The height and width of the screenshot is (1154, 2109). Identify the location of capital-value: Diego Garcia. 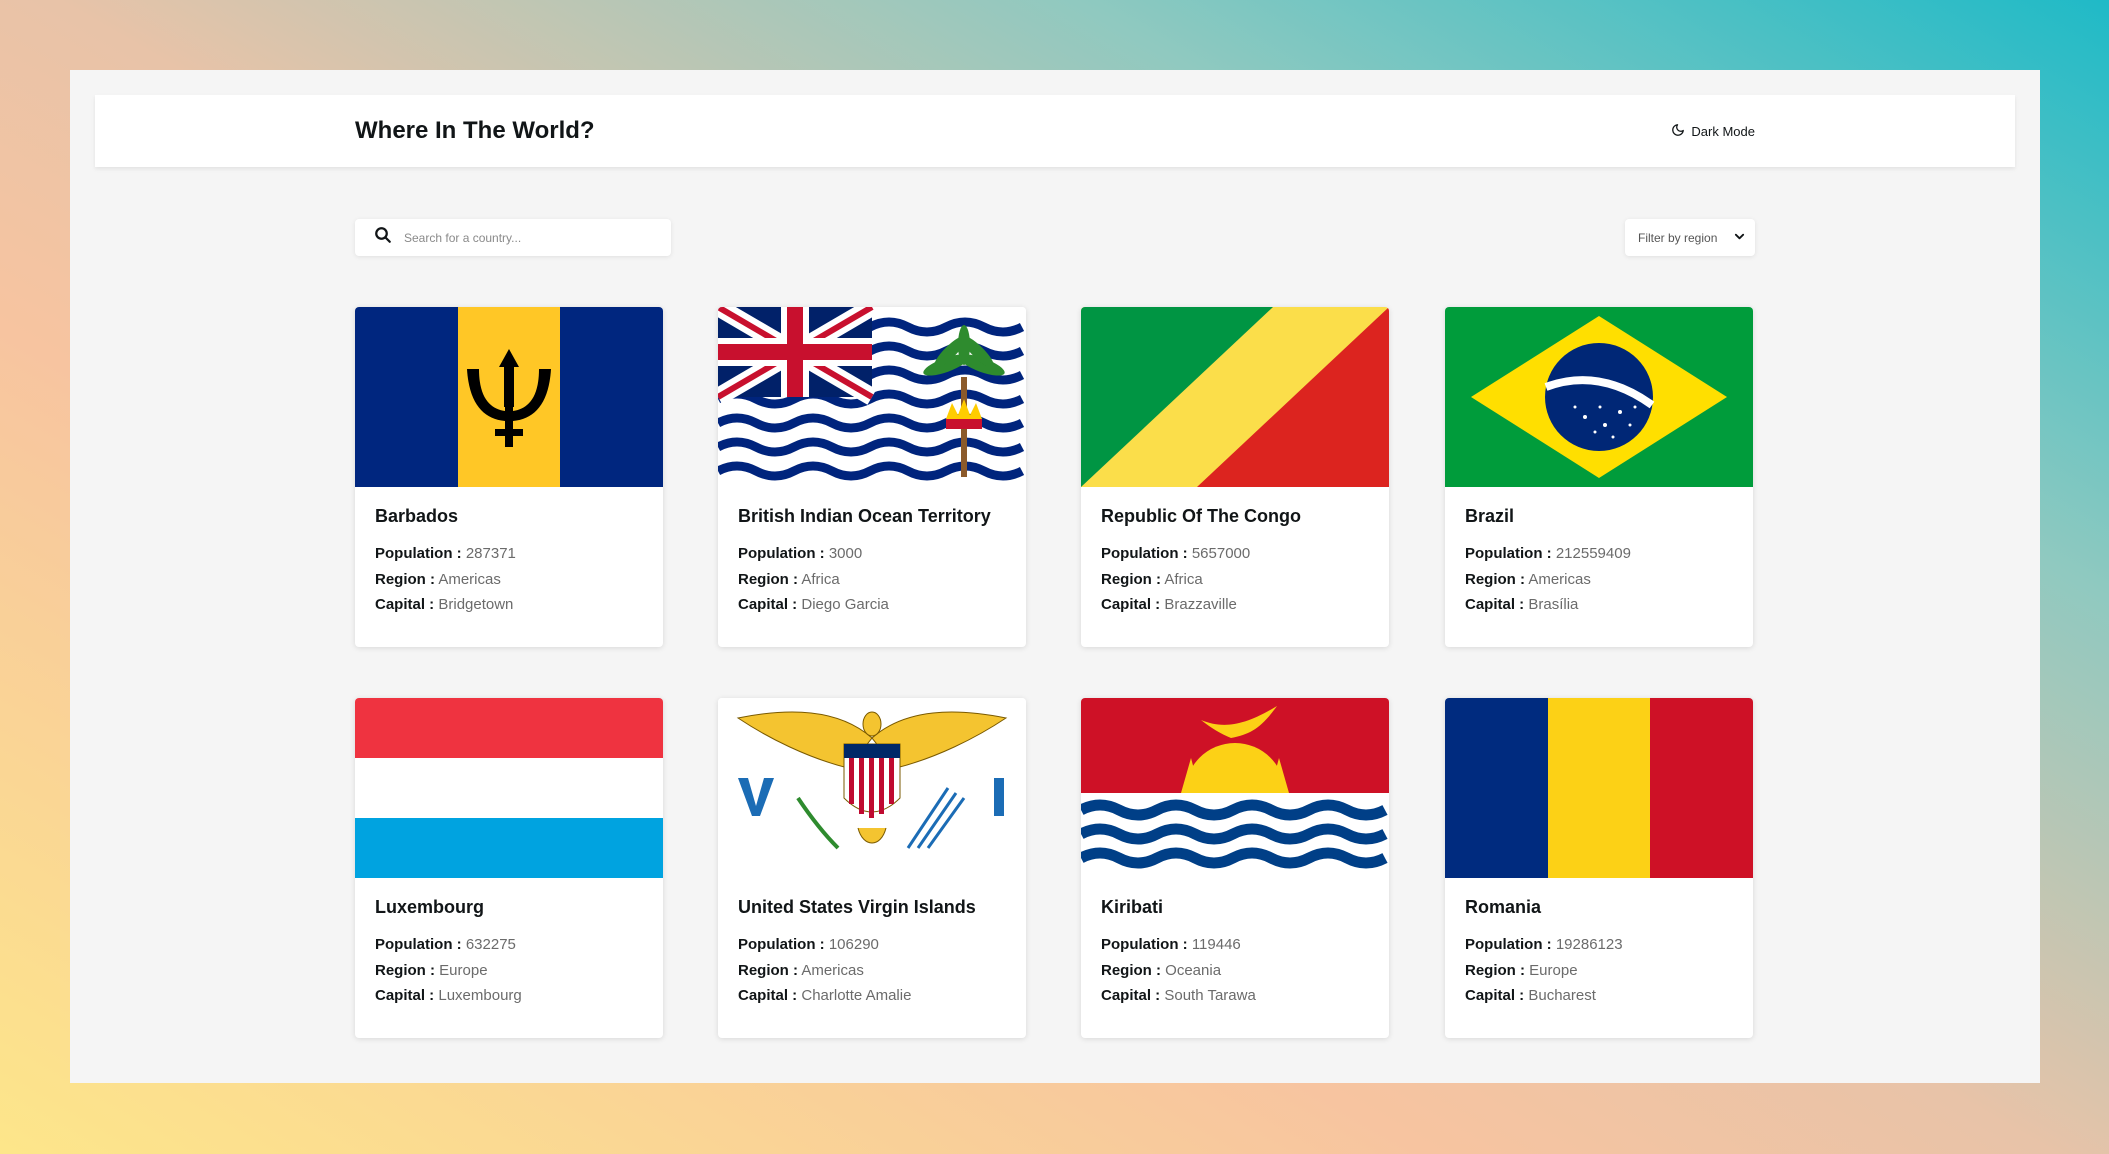
(845, 604).